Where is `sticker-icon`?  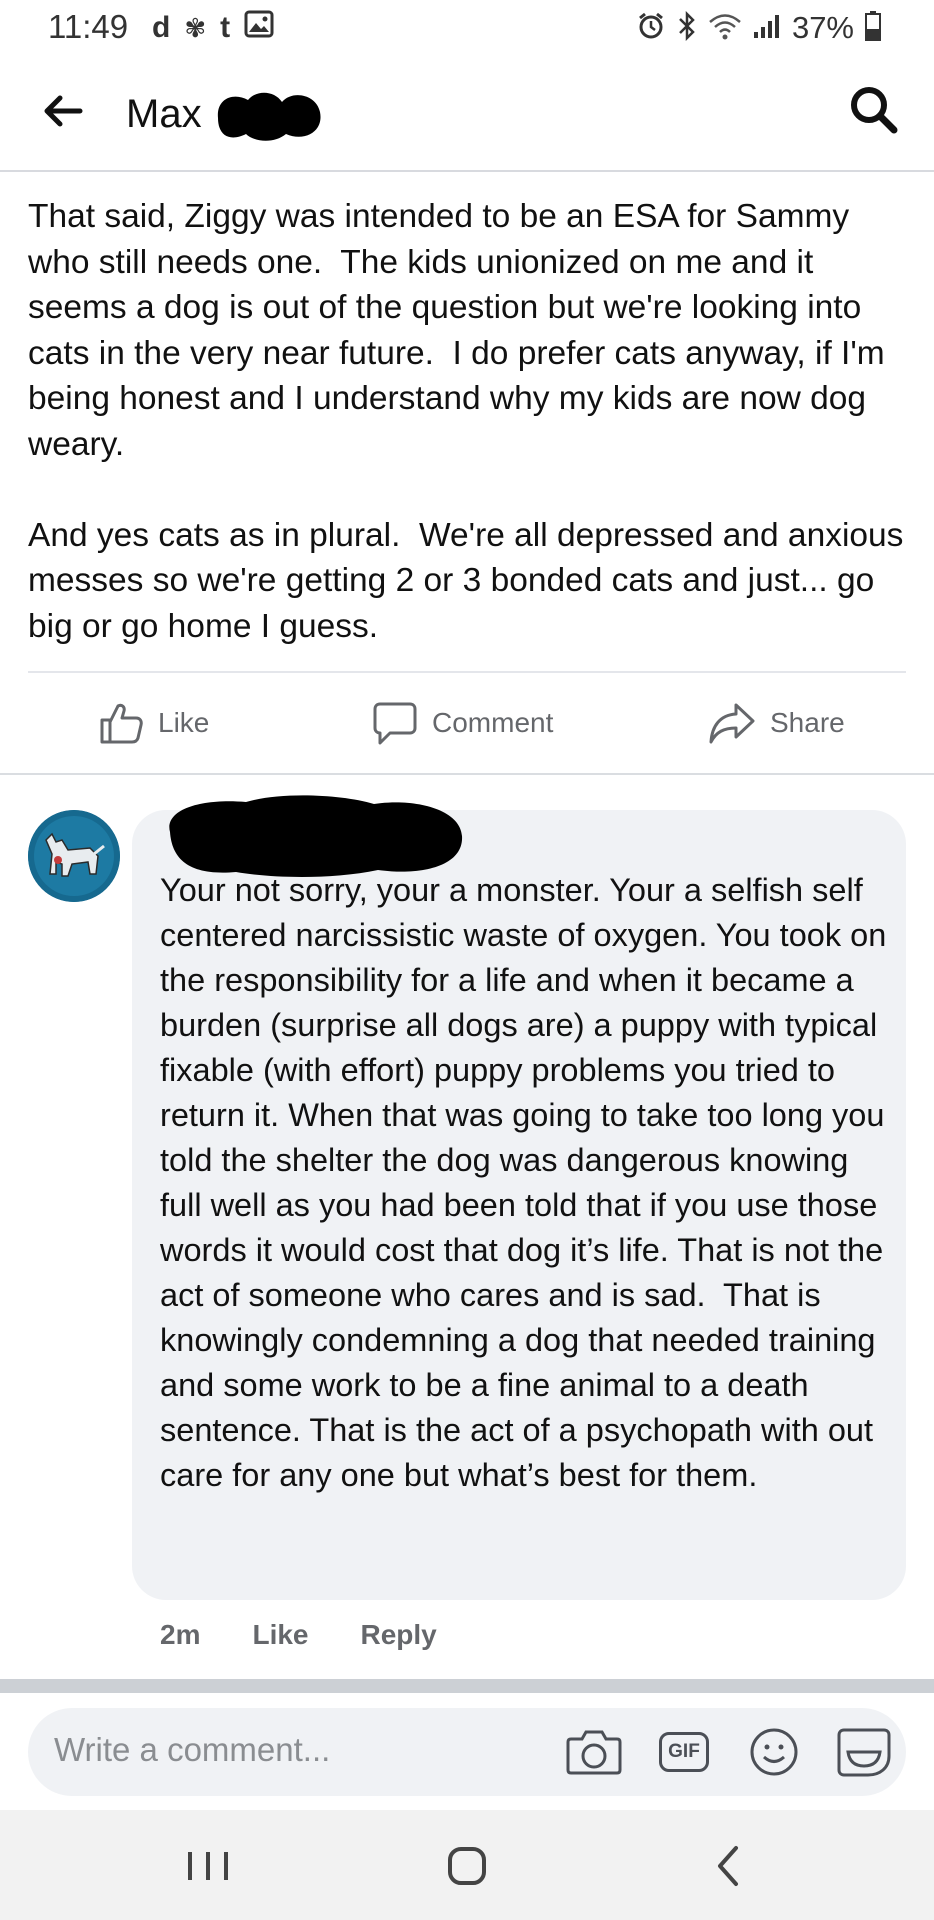 sticker-icon is located at coordinates (864, 1752).